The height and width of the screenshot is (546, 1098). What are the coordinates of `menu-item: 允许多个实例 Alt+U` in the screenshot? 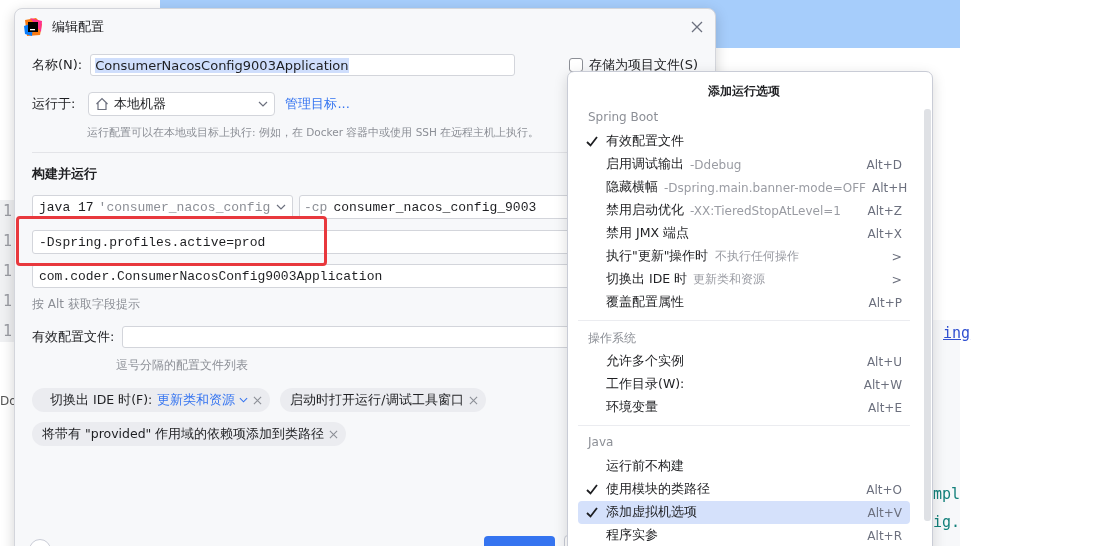 It's located at (744, 361).